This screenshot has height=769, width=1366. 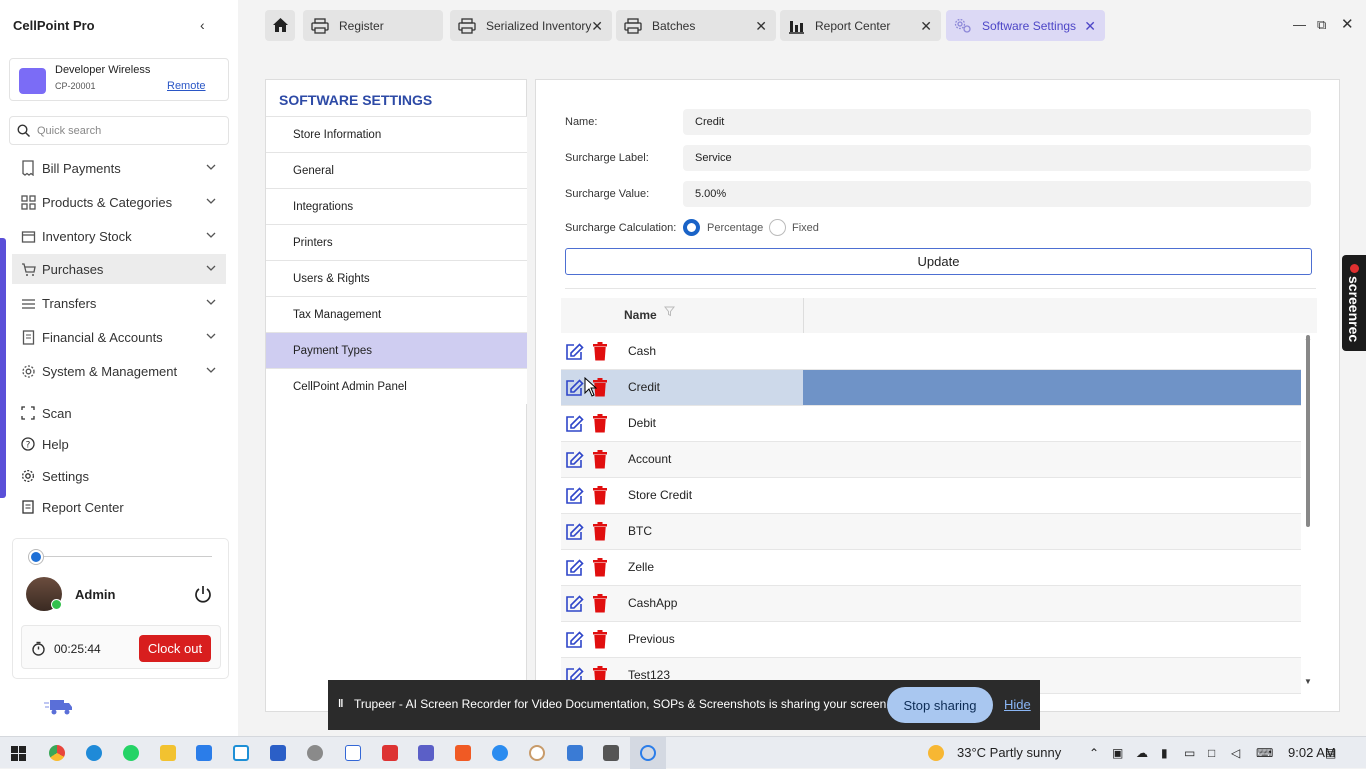 What do you see at coordinates (1142, 753) in the screenshot?
I see `cloud-icon: ☁` at bounding box center [1142, 753].